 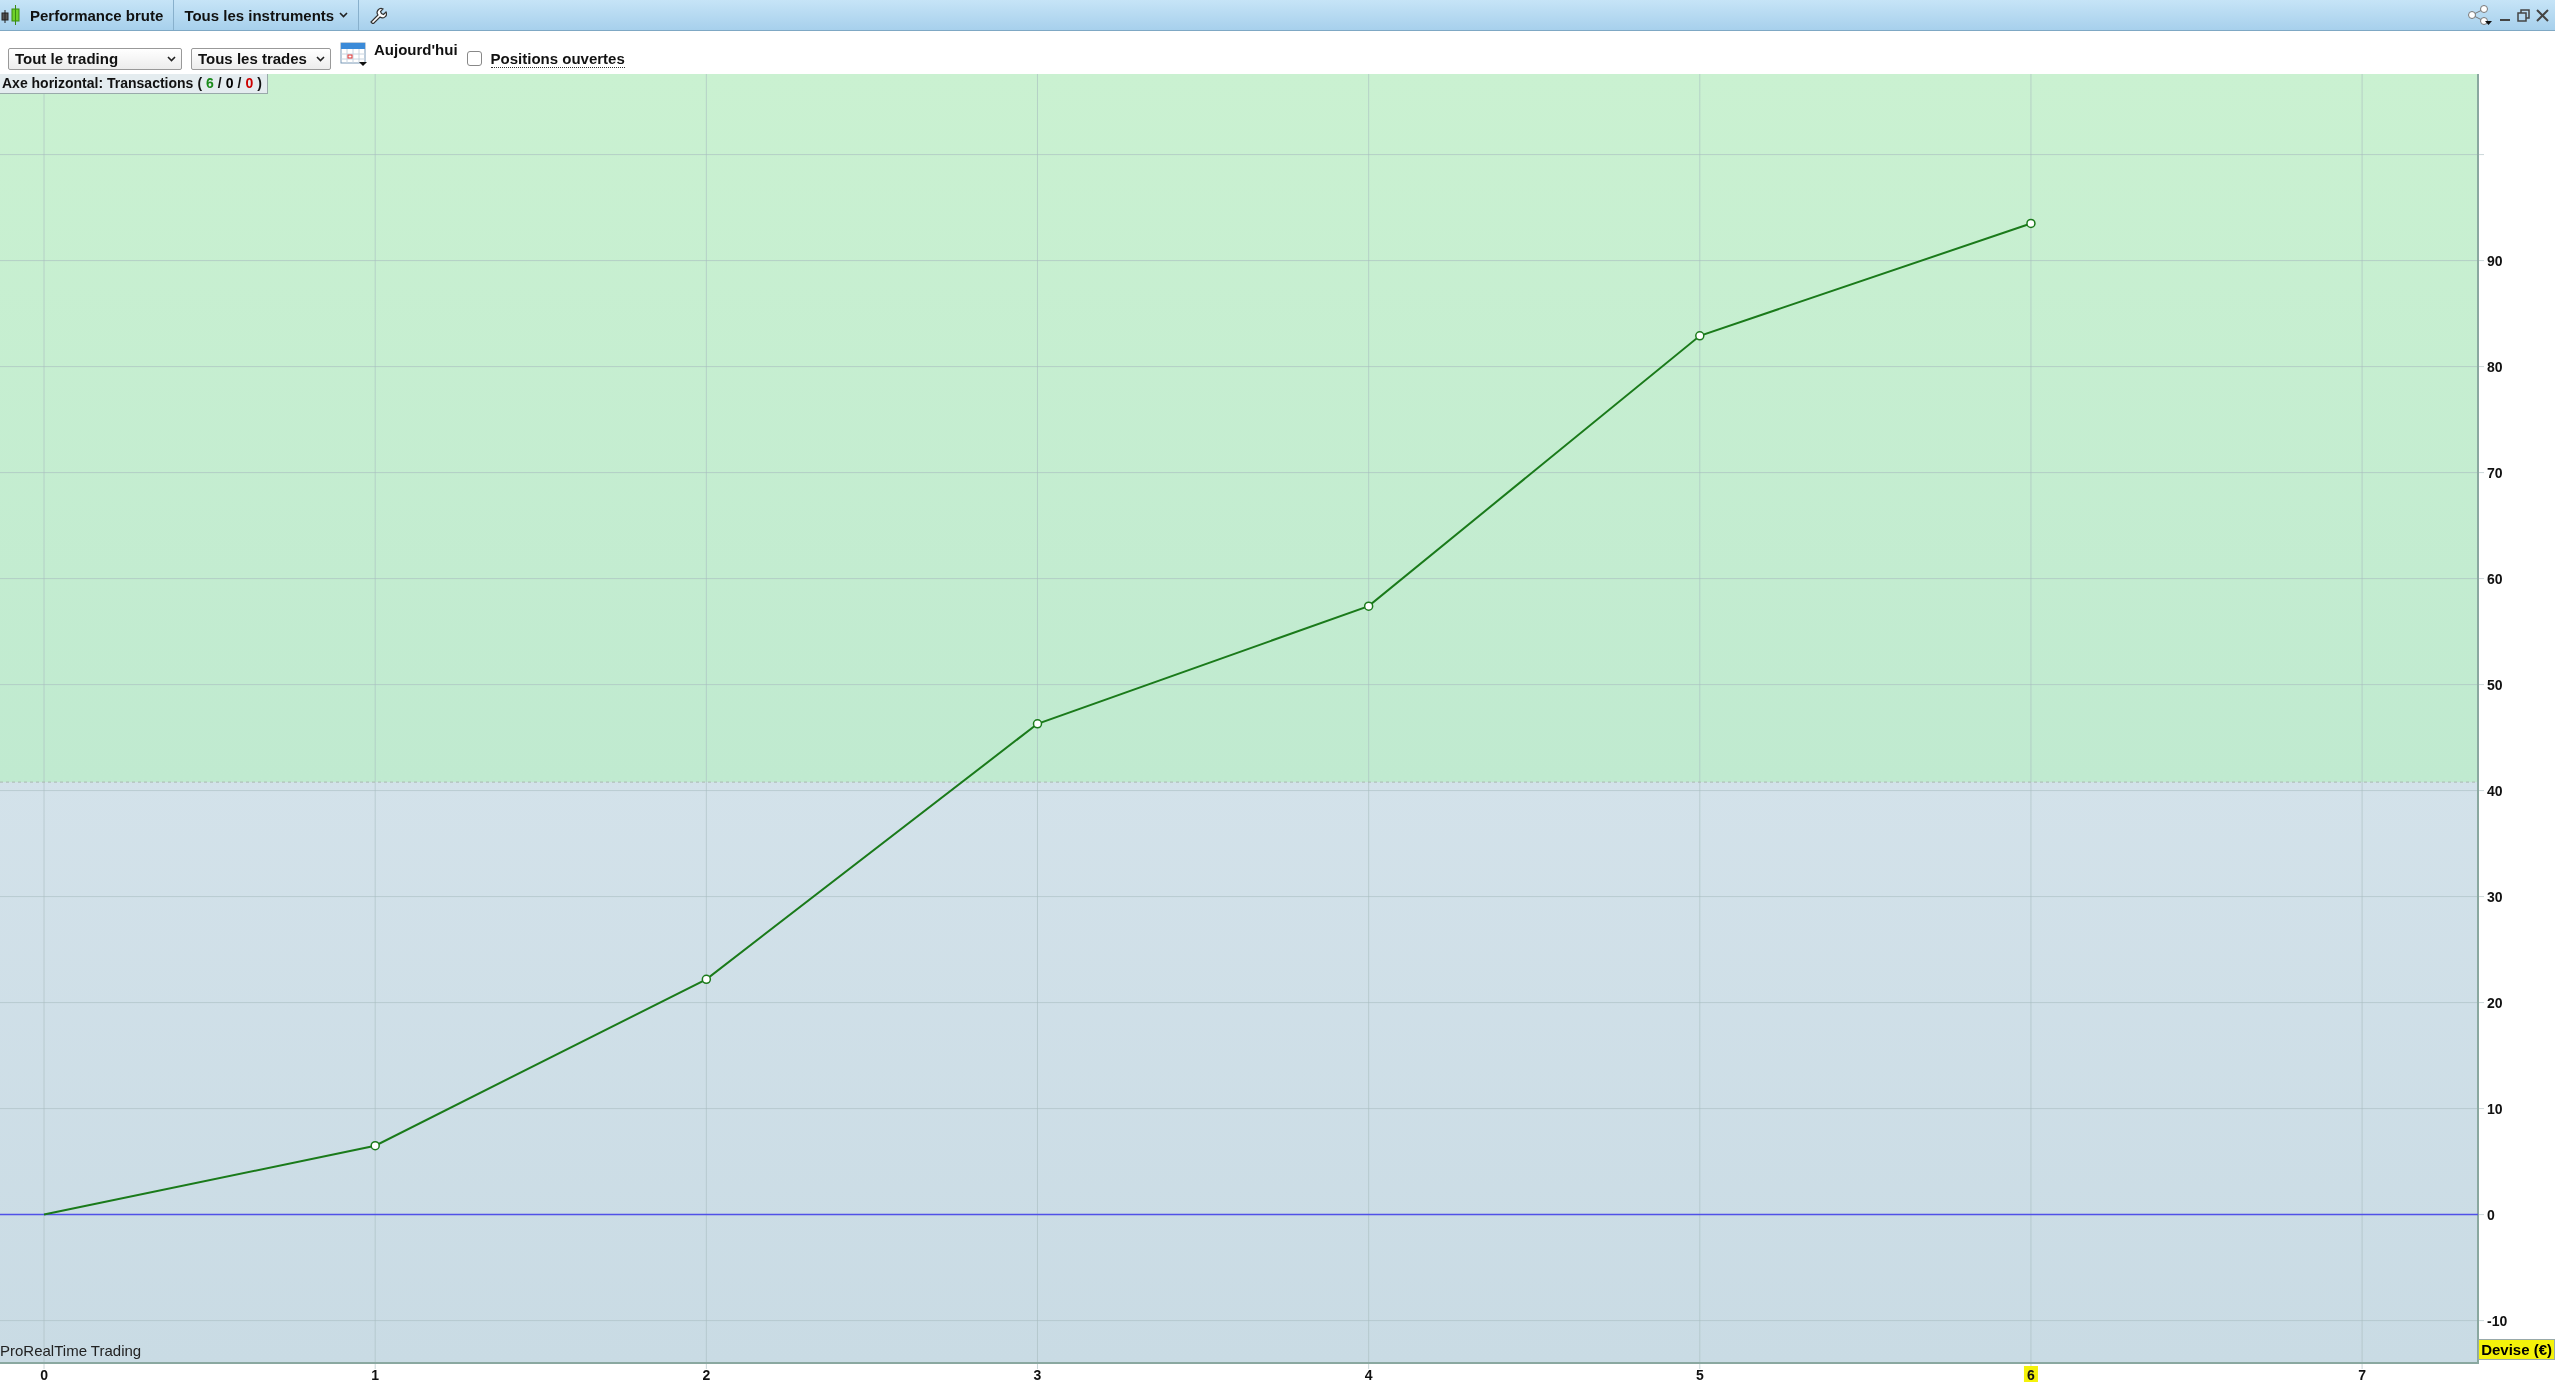 What do you see at coordinates (474, 58) in the screenshot?
I see `open-positions-checkbox` at bounding box center [474, 58].